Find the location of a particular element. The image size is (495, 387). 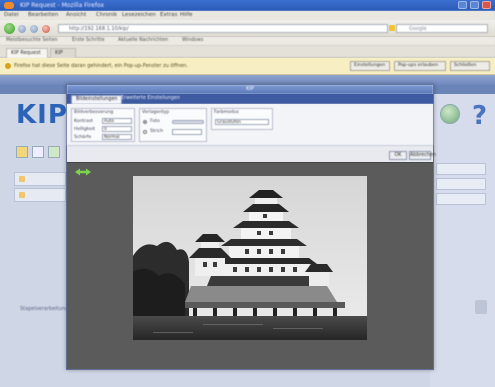

url-input: http://192.168.1.10/kip/ is located at coordinates (223, 28).